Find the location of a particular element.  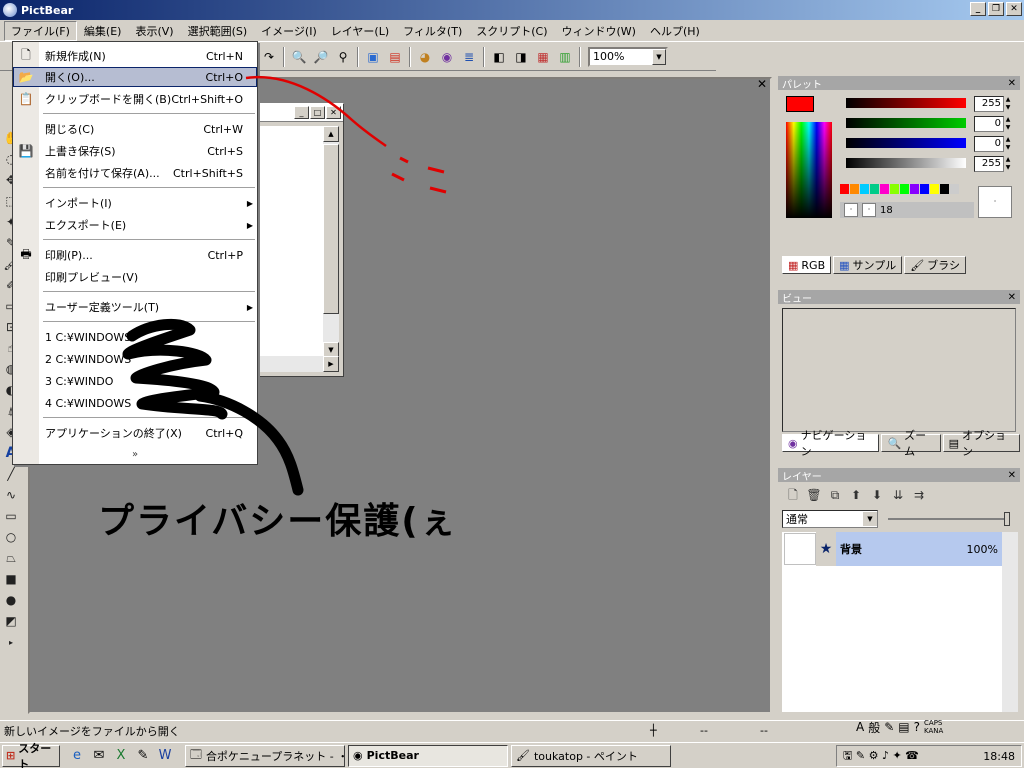

scroll-up-icon: ▲ is located at coordinates (331, 134).